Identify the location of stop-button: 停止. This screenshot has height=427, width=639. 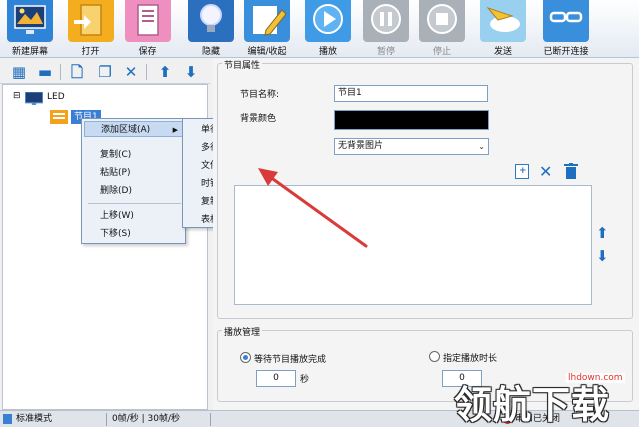
(442, 29).